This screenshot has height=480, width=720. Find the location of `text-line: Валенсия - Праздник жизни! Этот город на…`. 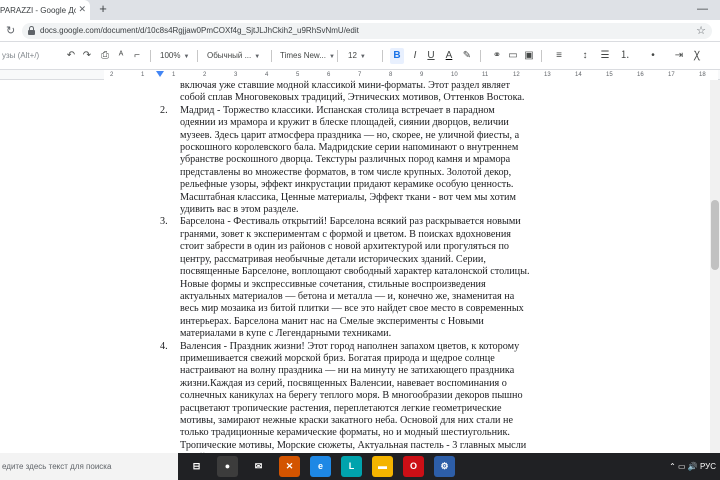

text-line: Валенсия - Праздник жизни! Этот город на… is located at coordinates (350, 346).